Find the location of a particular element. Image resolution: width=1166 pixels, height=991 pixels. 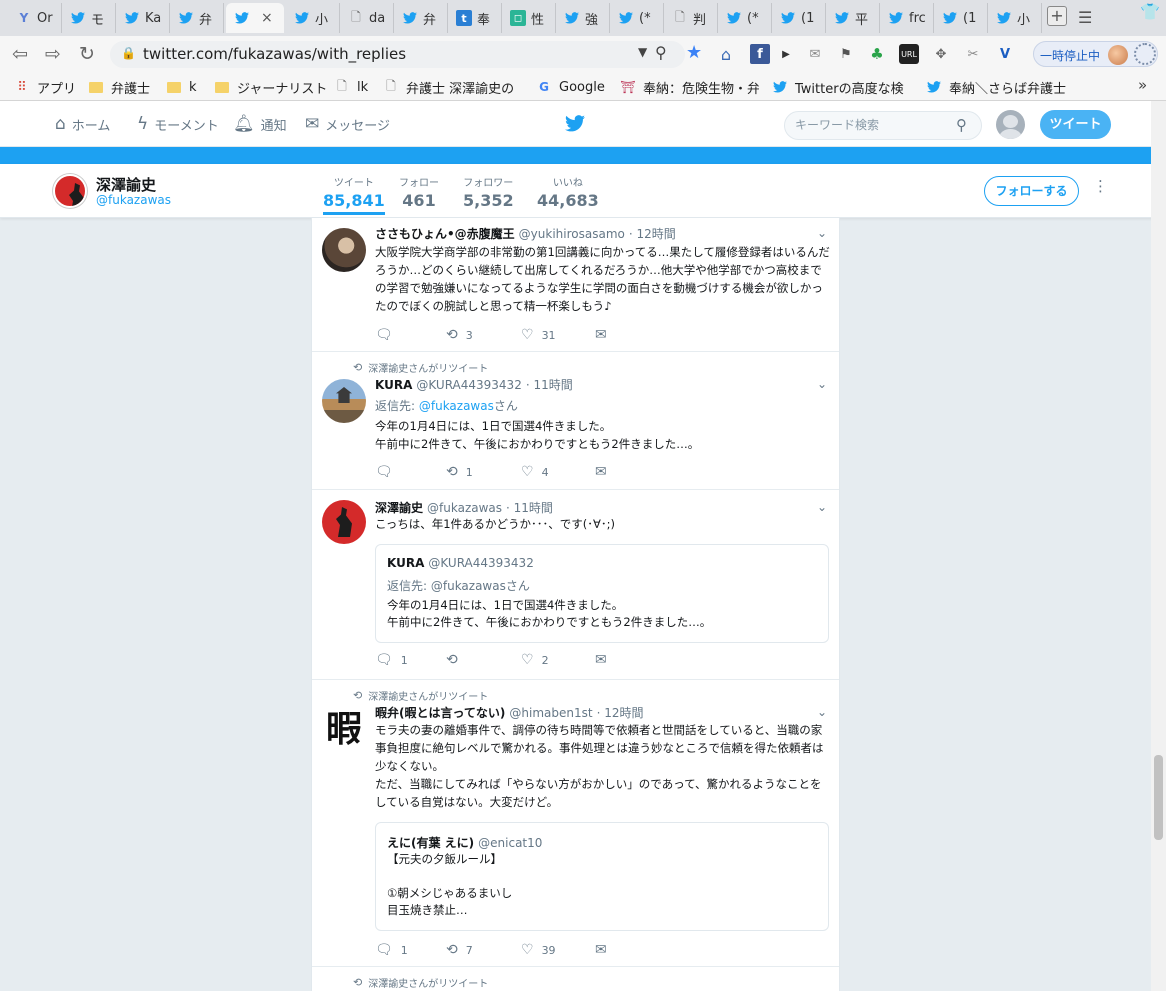

browser-tab: (* is located at coordinates (637, 18).